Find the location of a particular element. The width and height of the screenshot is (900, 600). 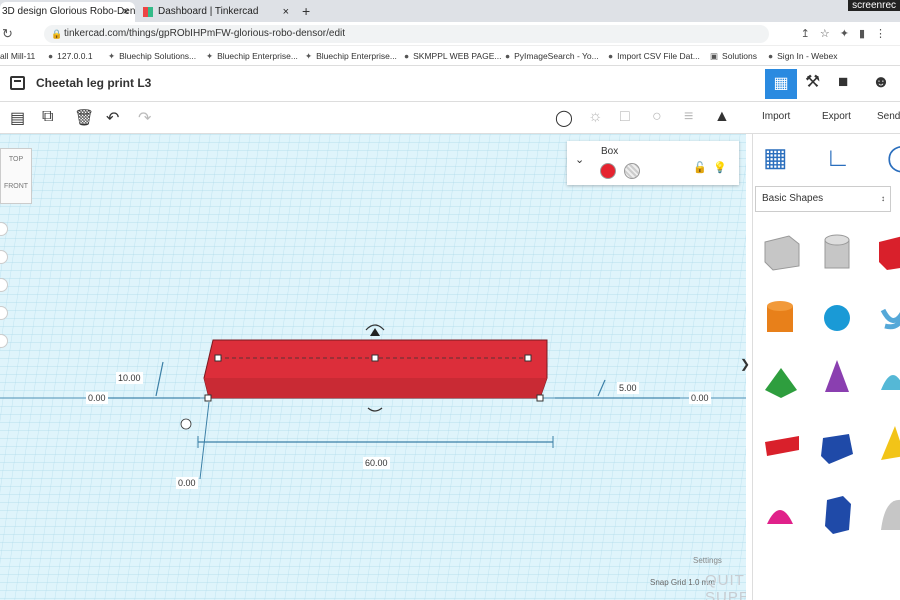

cylinder-hole-shape is located at coordinates (837, 251).